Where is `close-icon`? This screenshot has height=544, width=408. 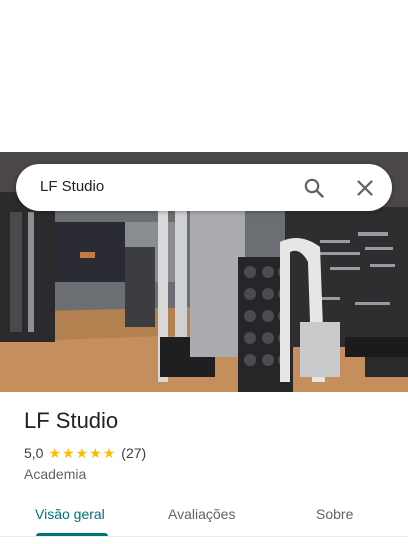 close-icon is located at coordinates (365, 188).